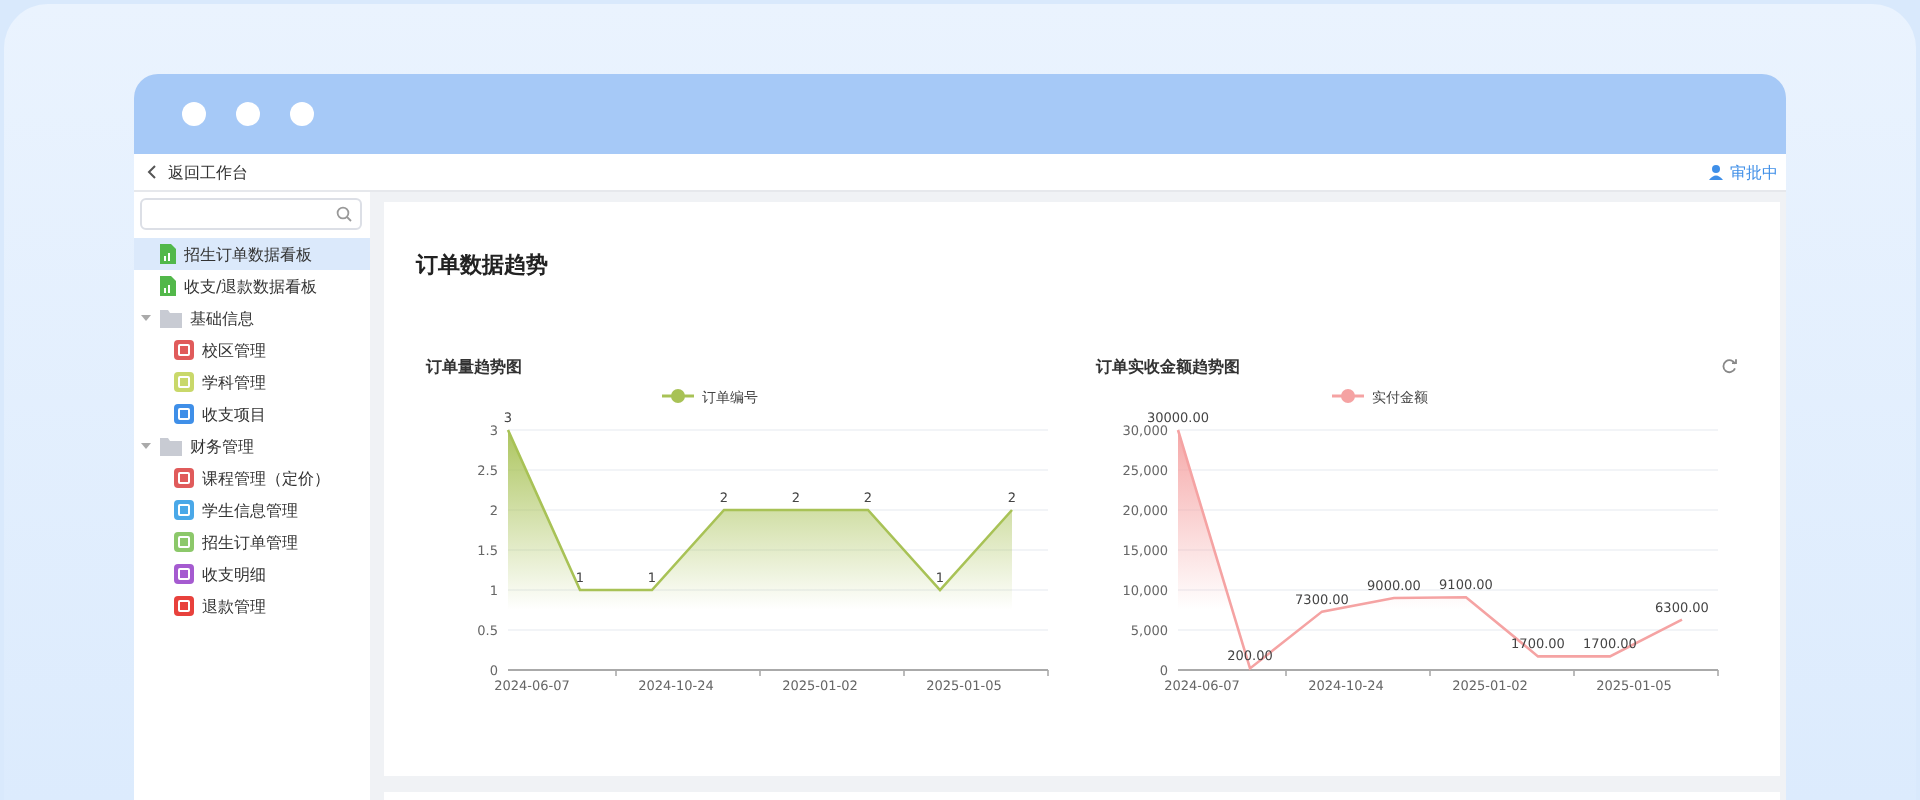 This screenshot has width=1920, height=800. What do you see at coordinates (252, 286) in the screenshot?
I see `sidebar-item: 收支/退款数据看板` at bounding box center [252, 286].